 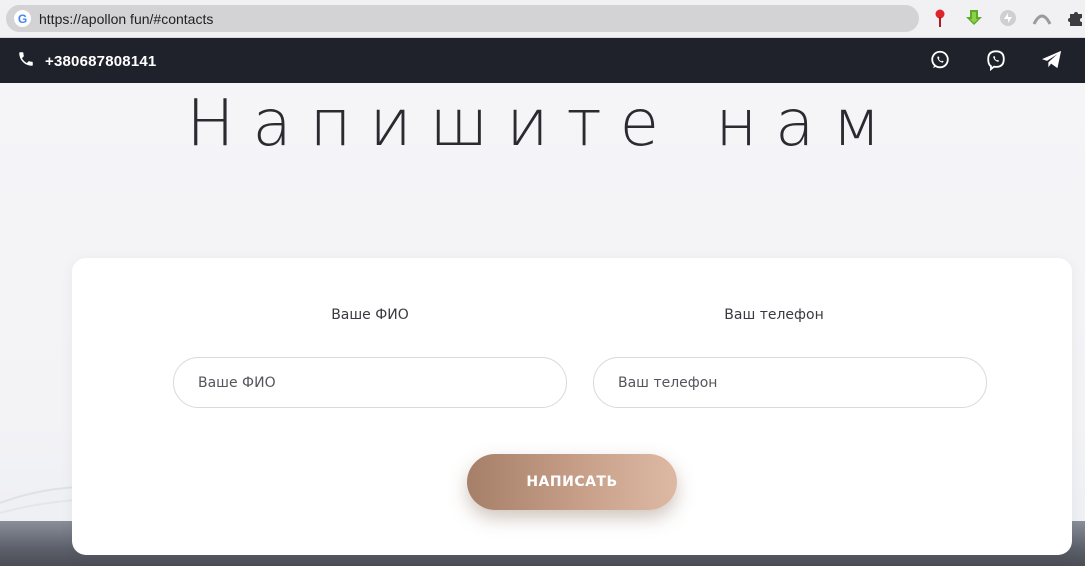 What do you see at coordinates (572, 482) in the screenshot?
I see `submit-button: НАПИСАТЬ` at bounding box center [572, 482].